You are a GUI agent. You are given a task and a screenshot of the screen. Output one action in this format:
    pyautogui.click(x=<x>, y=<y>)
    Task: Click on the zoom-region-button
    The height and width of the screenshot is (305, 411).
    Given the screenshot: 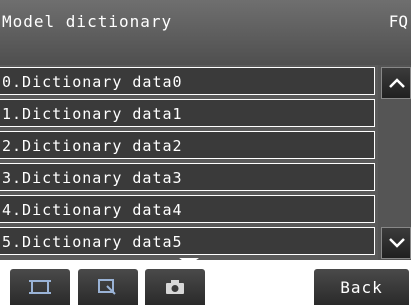 What is the action you would take?
    pyautogui.click(x=108, y=287)
    